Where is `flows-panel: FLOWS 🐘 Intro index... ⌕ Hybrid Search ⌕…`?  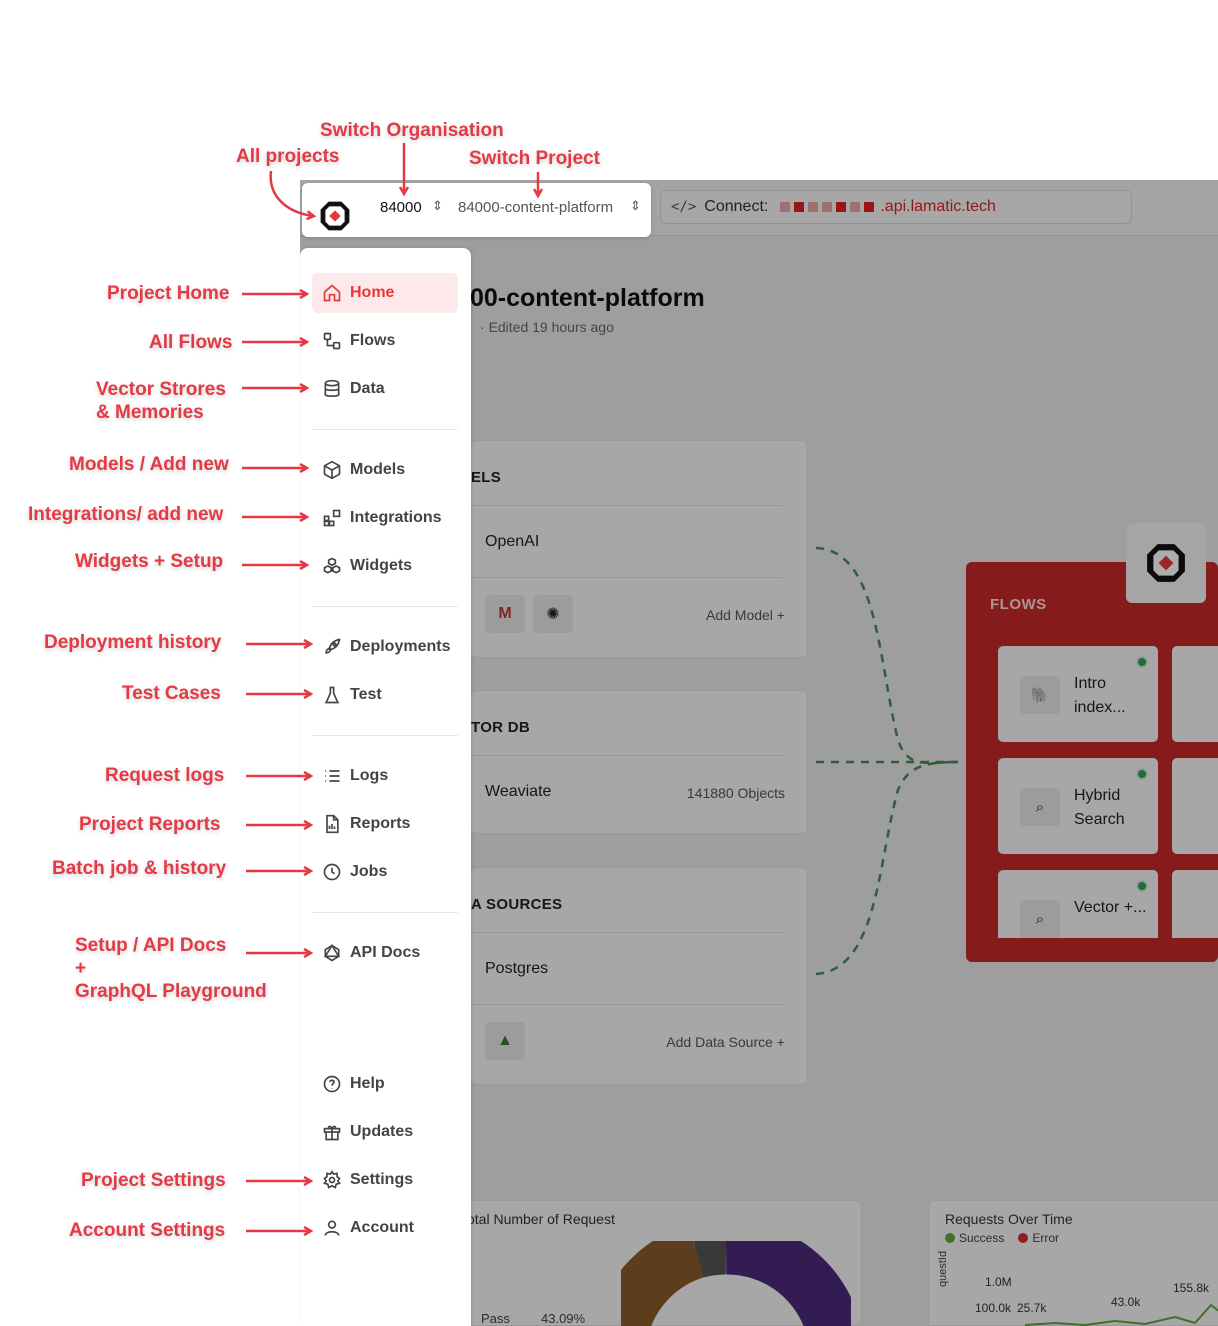 flows-panel: FLOWS 🐘 Intro index... ⌕ Hybrid Search ⌕… is located at coordinates (1092, 762).